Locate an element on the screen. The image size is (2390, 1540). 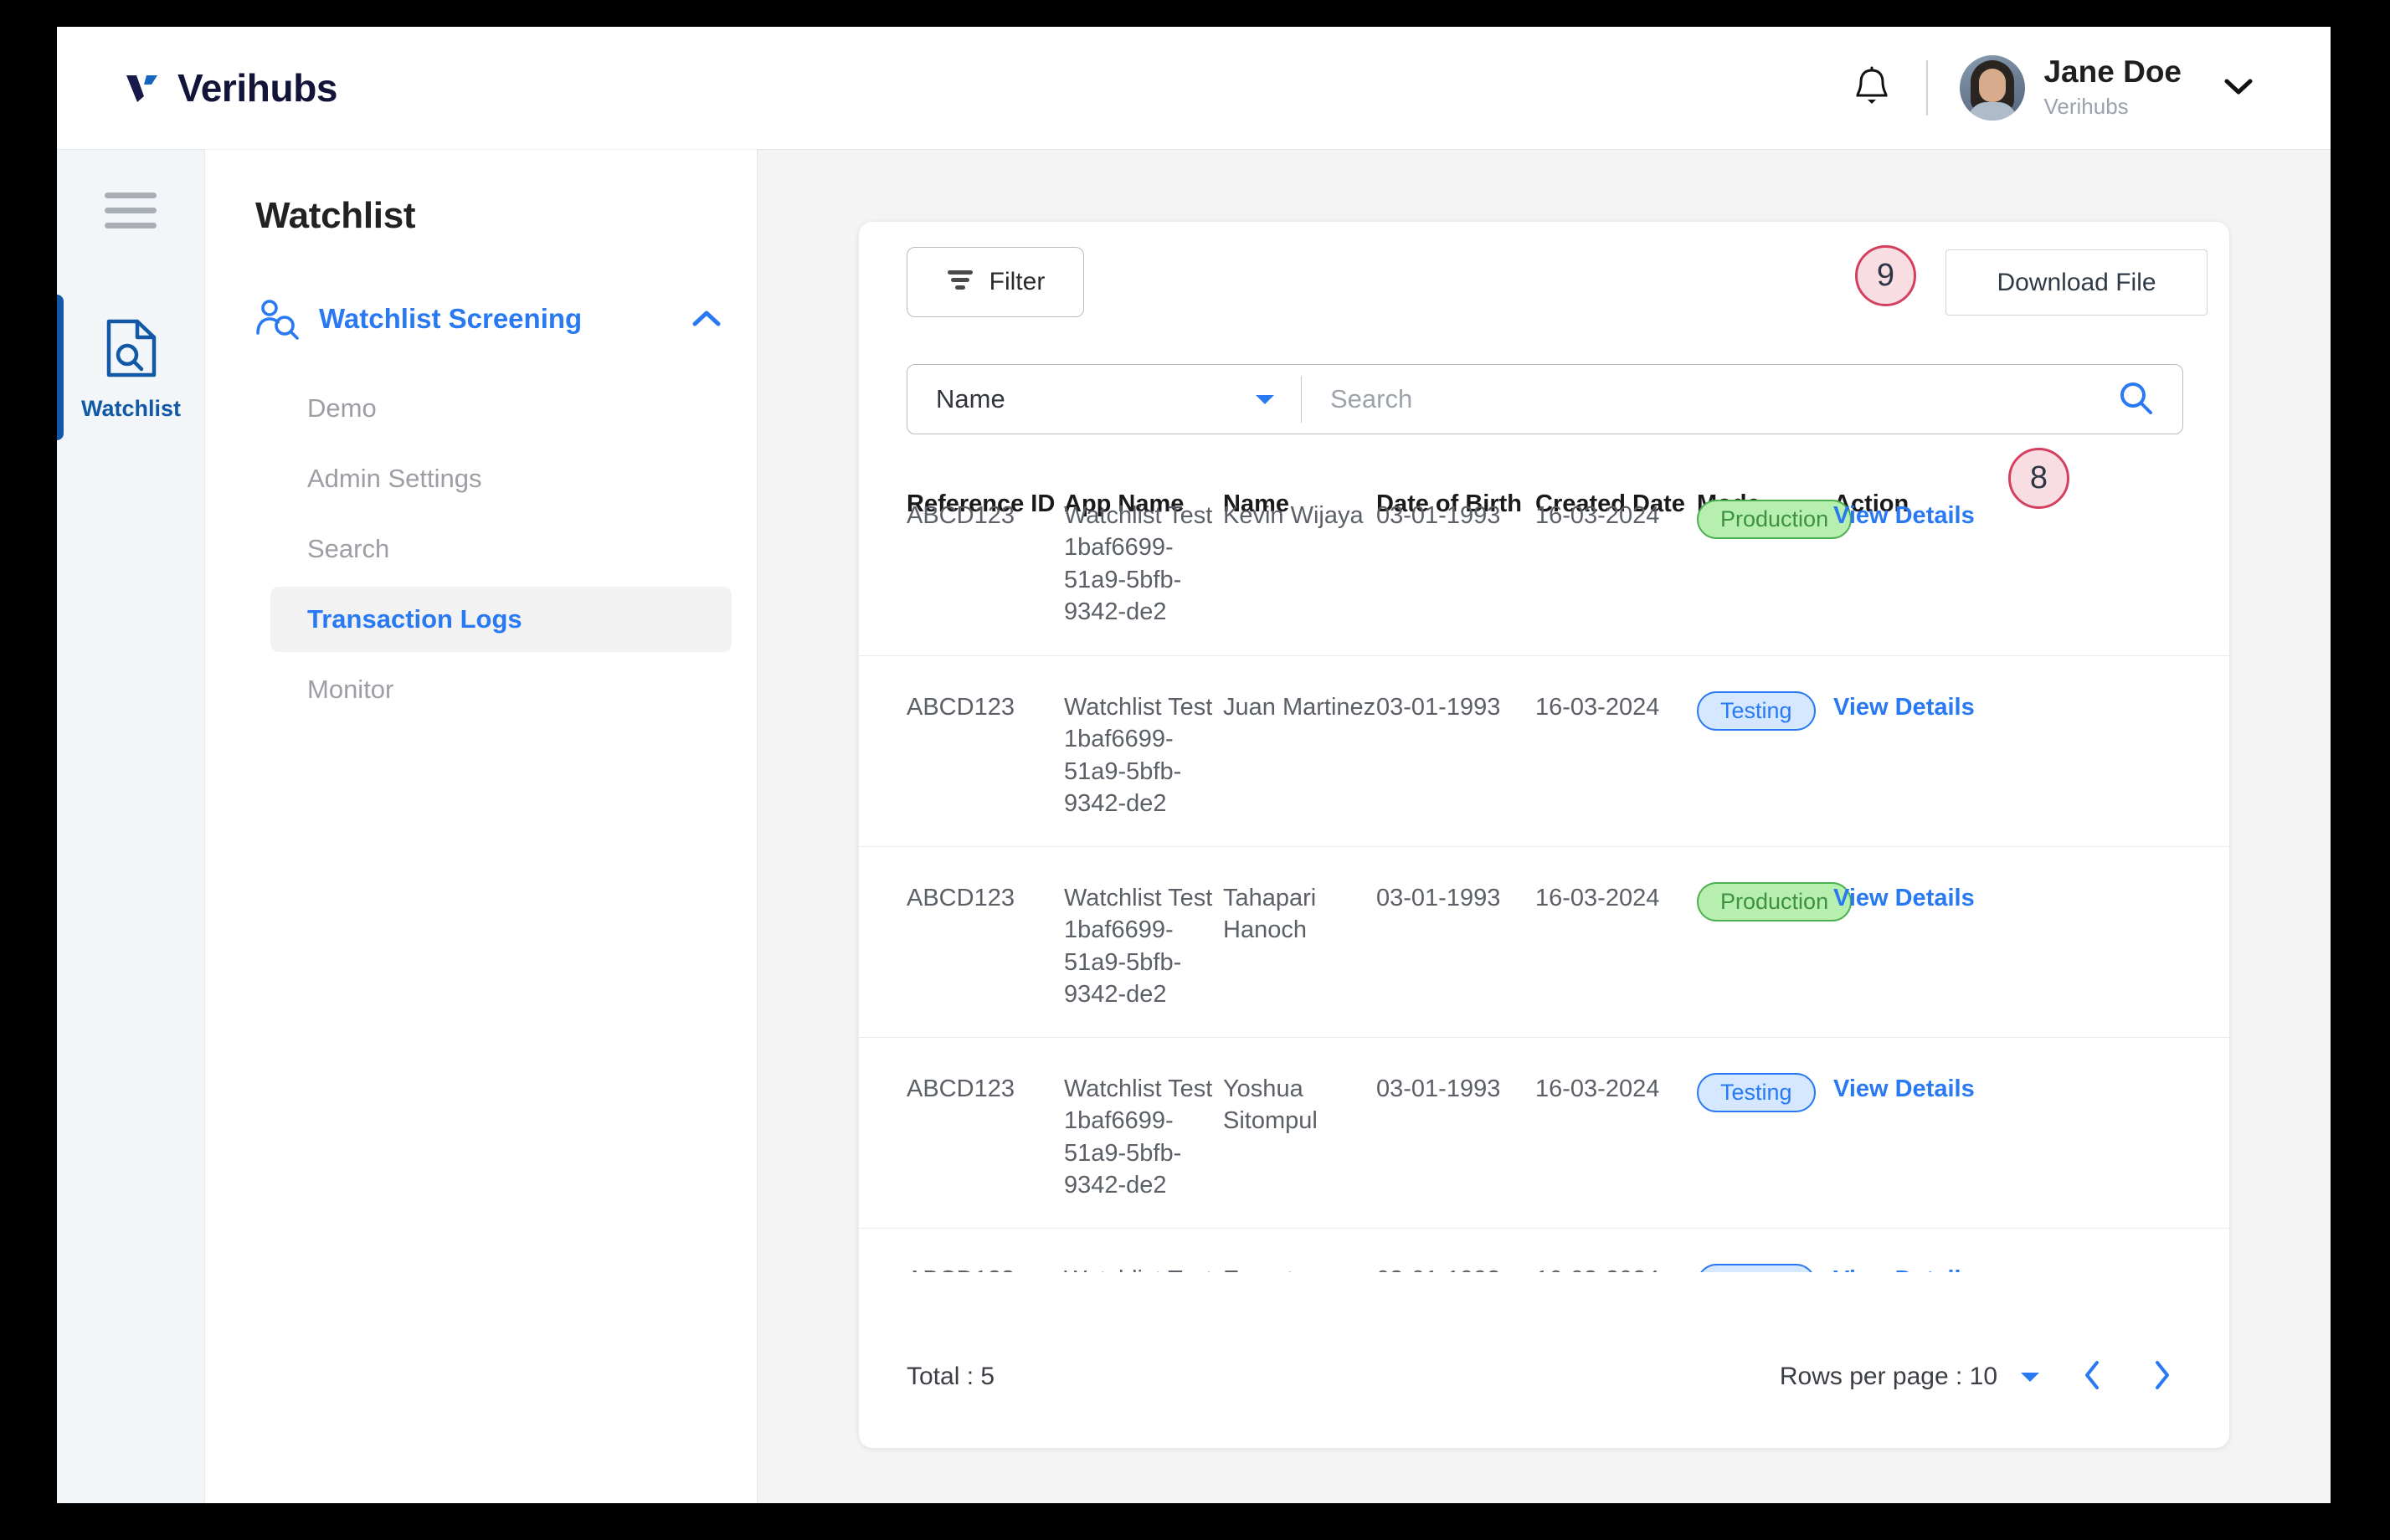
nav-group-watchlist-screening: Watchlist Screening is located at coordinates (481, 318).